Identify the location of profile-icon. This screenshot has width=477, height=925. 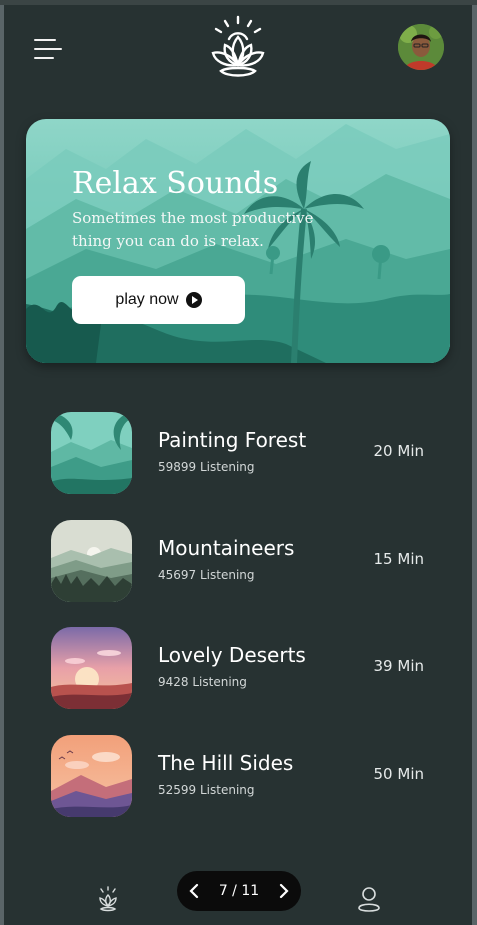
(369, 899).